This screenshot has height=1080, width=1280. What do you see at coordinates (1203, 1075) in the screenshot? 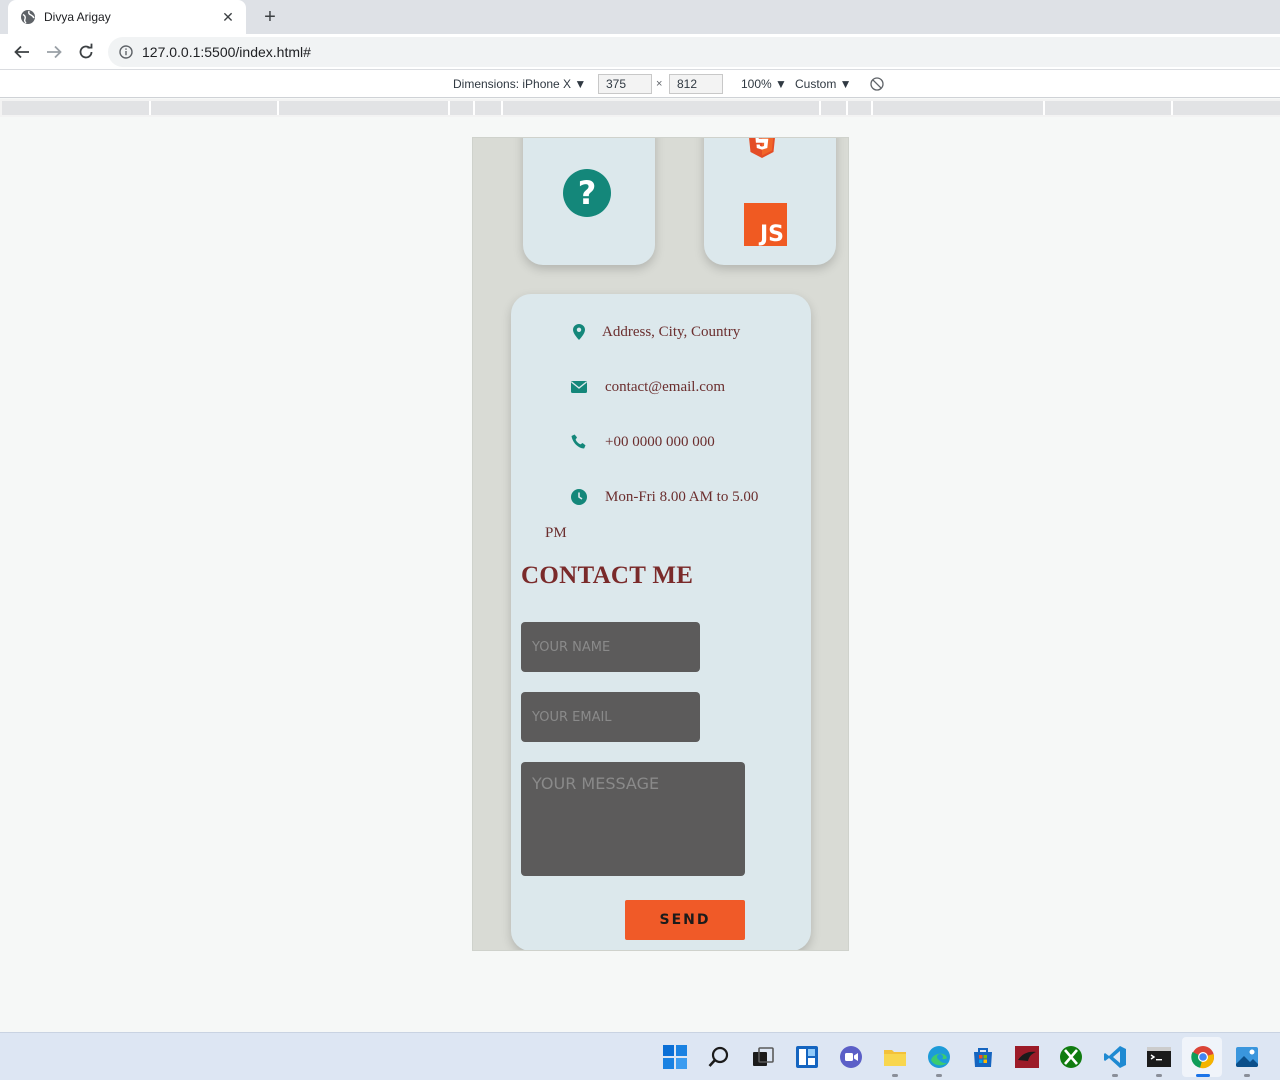
I see `active-indicator` at bounding box center [1203, 1075].